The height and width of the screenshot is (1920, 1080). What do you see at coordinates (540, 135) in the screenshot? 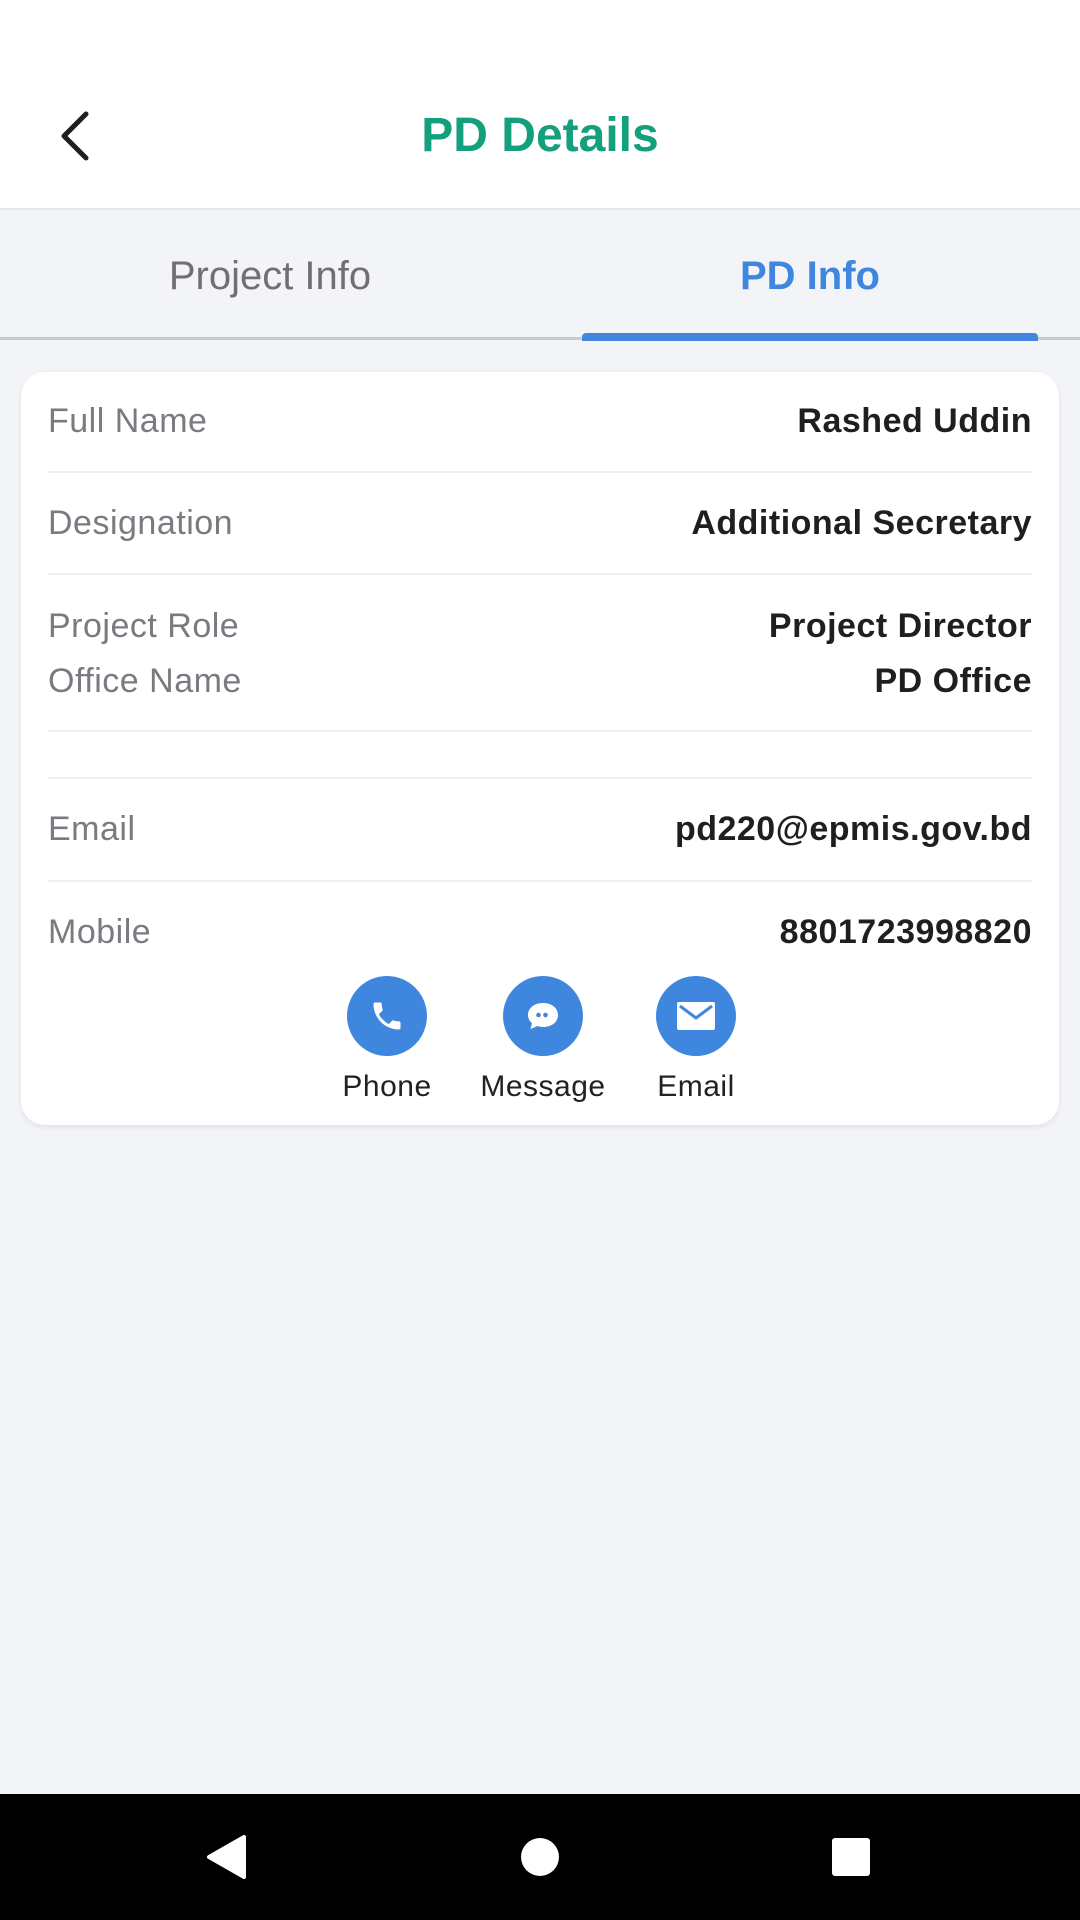
I see `page-title: PD Details` at bounding box center [540, 135].